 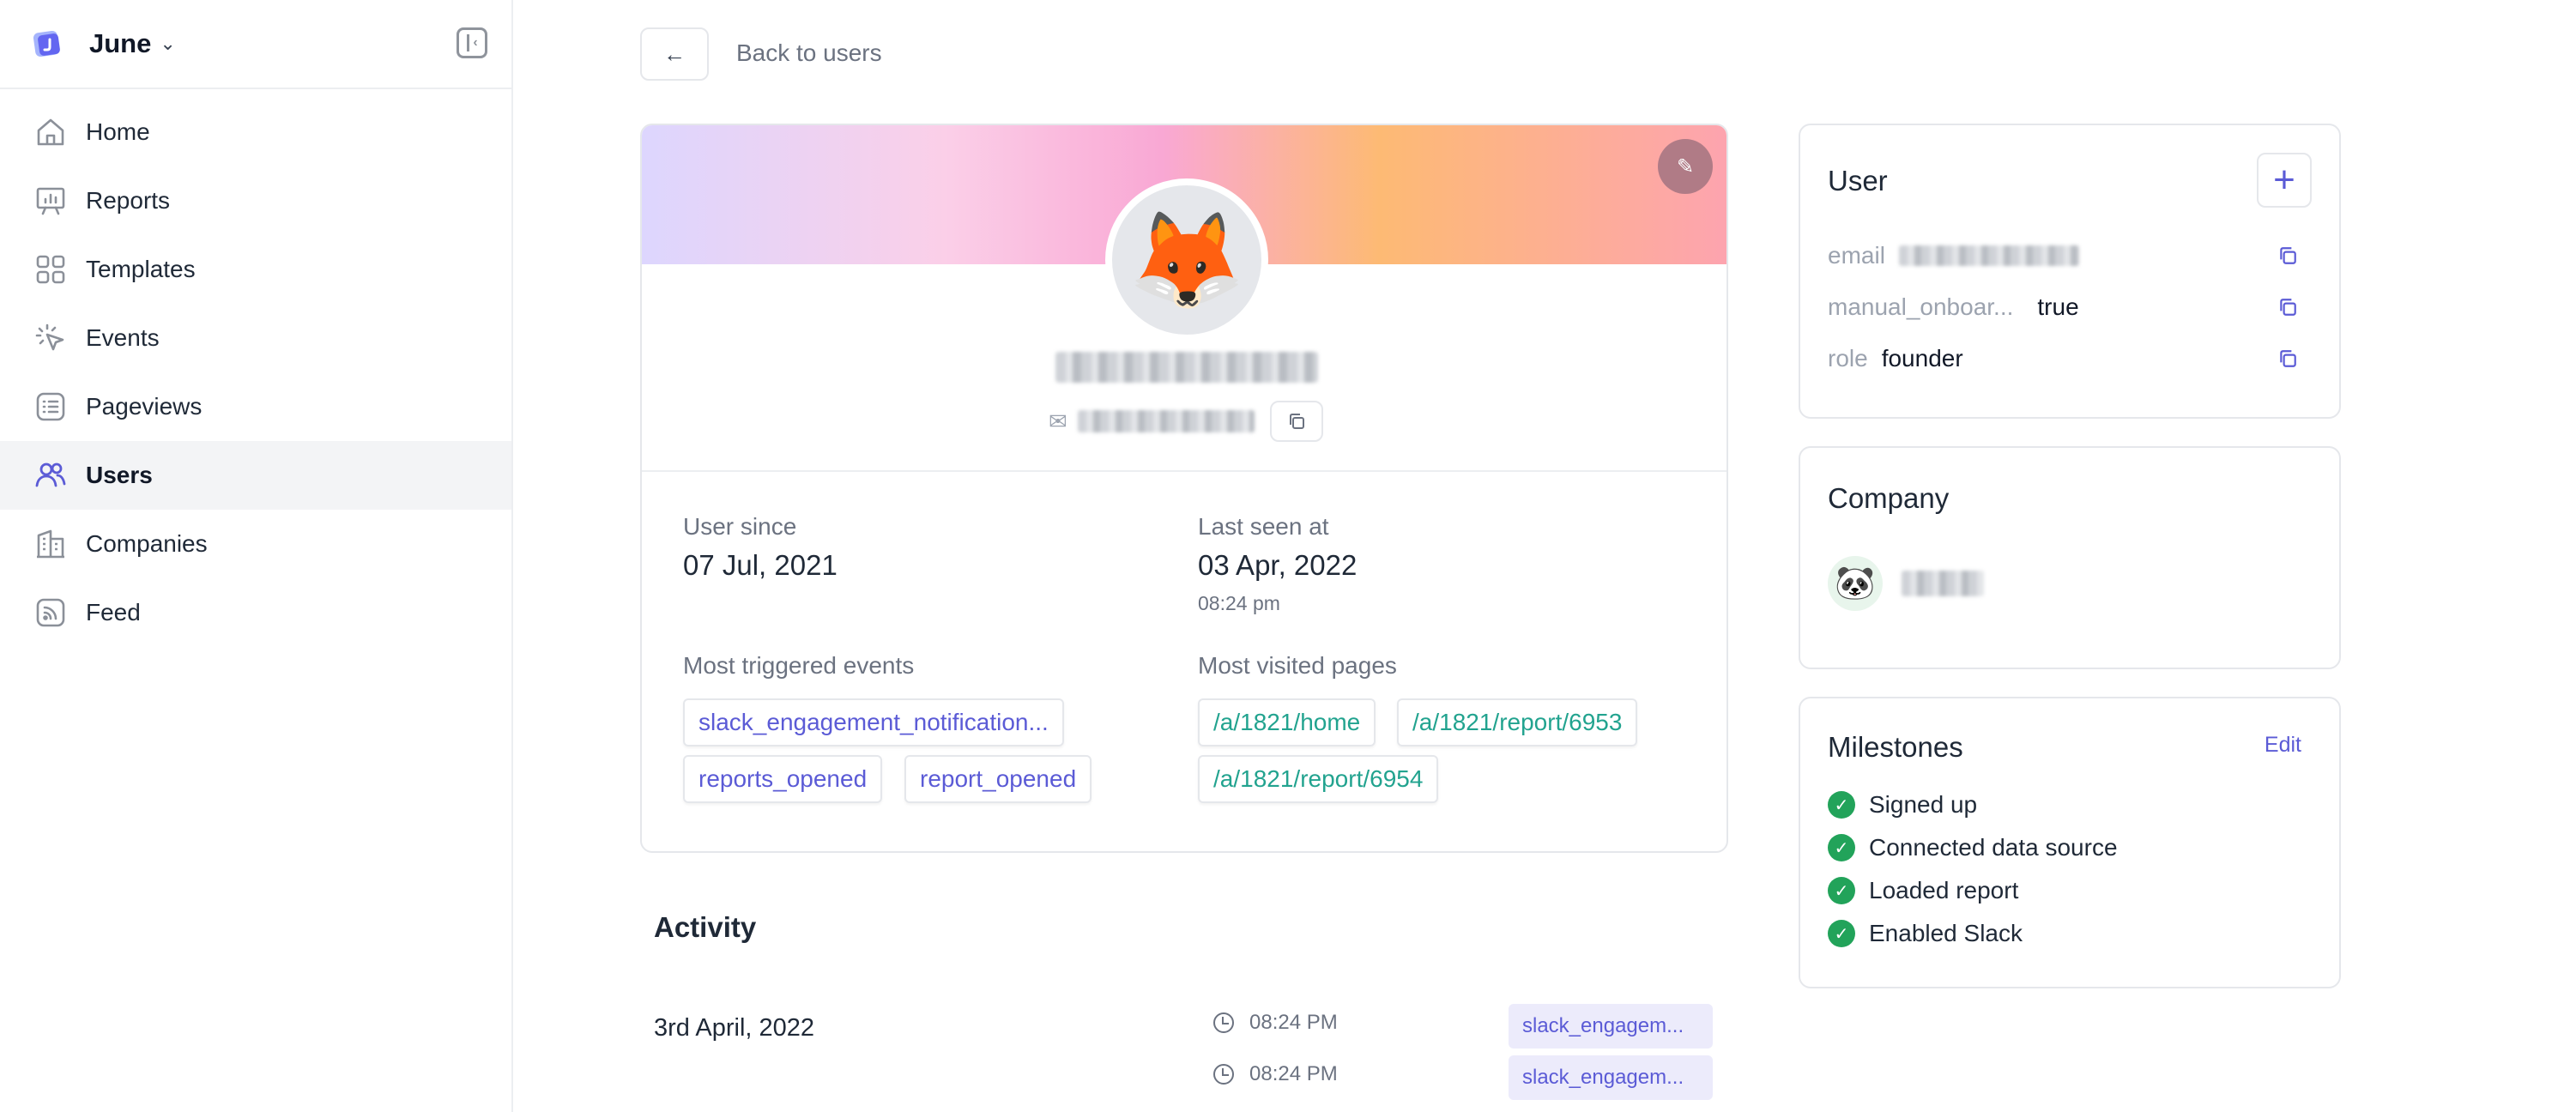 I want to click on back-to-users-link: Back to users, so click(x=809, y=53).